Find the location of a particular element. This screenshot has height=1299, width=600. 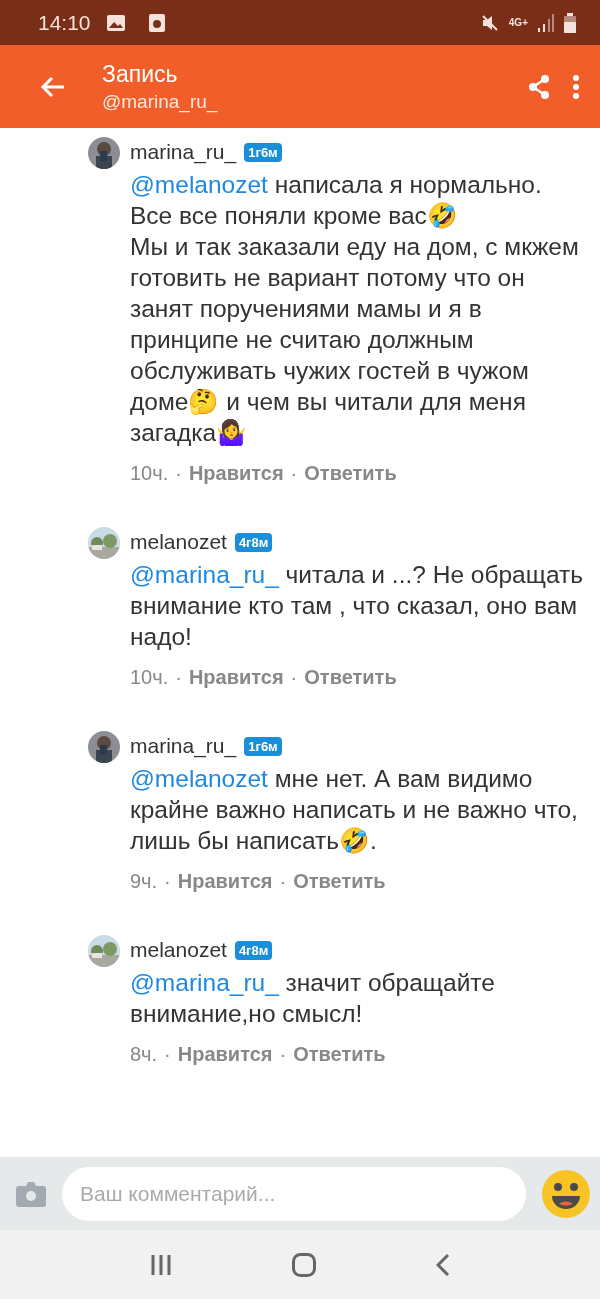

comment-text: @marina_ru_ значит обращайте внимание,но смысл! is located at coordinates (313, 998).